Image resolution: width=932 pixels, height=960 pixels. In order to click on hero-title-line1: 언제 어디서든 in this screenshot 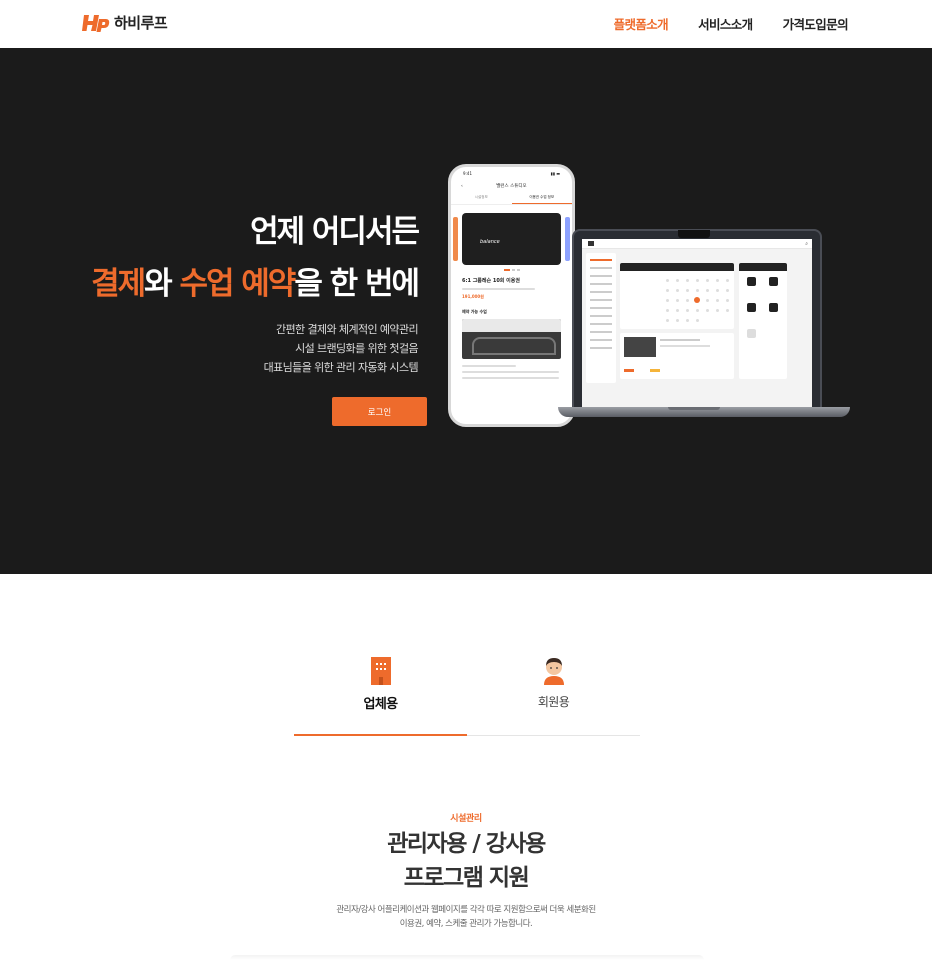, I will do `click(335, 232)`.